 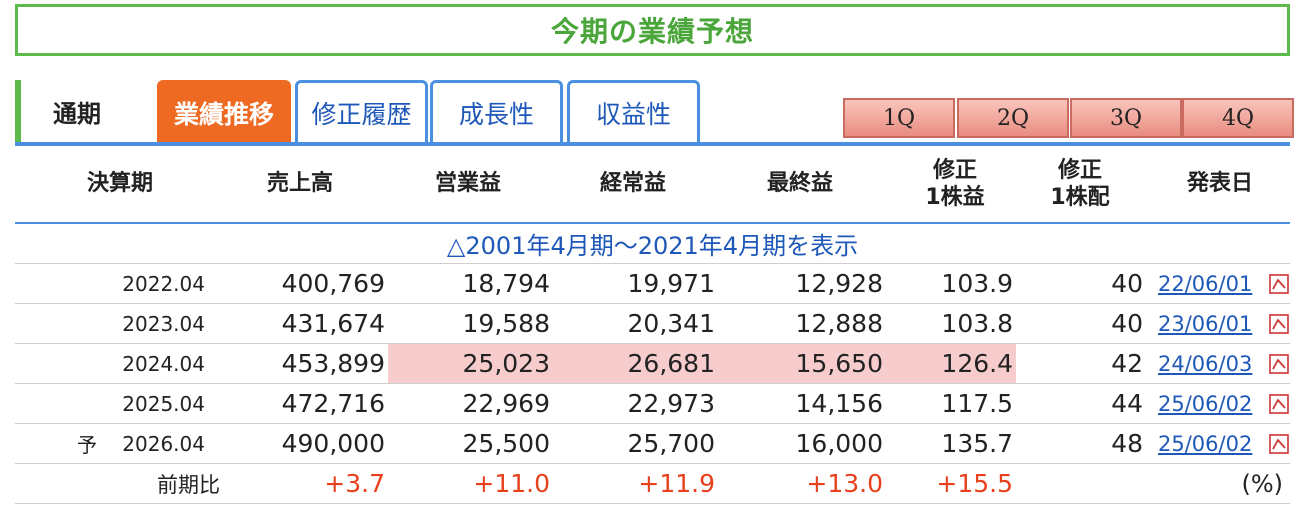 What do you see at coordinates (333, 363) in the screenshot?
I see `cell-sales: 453,899` at bounding box center [333, 363].